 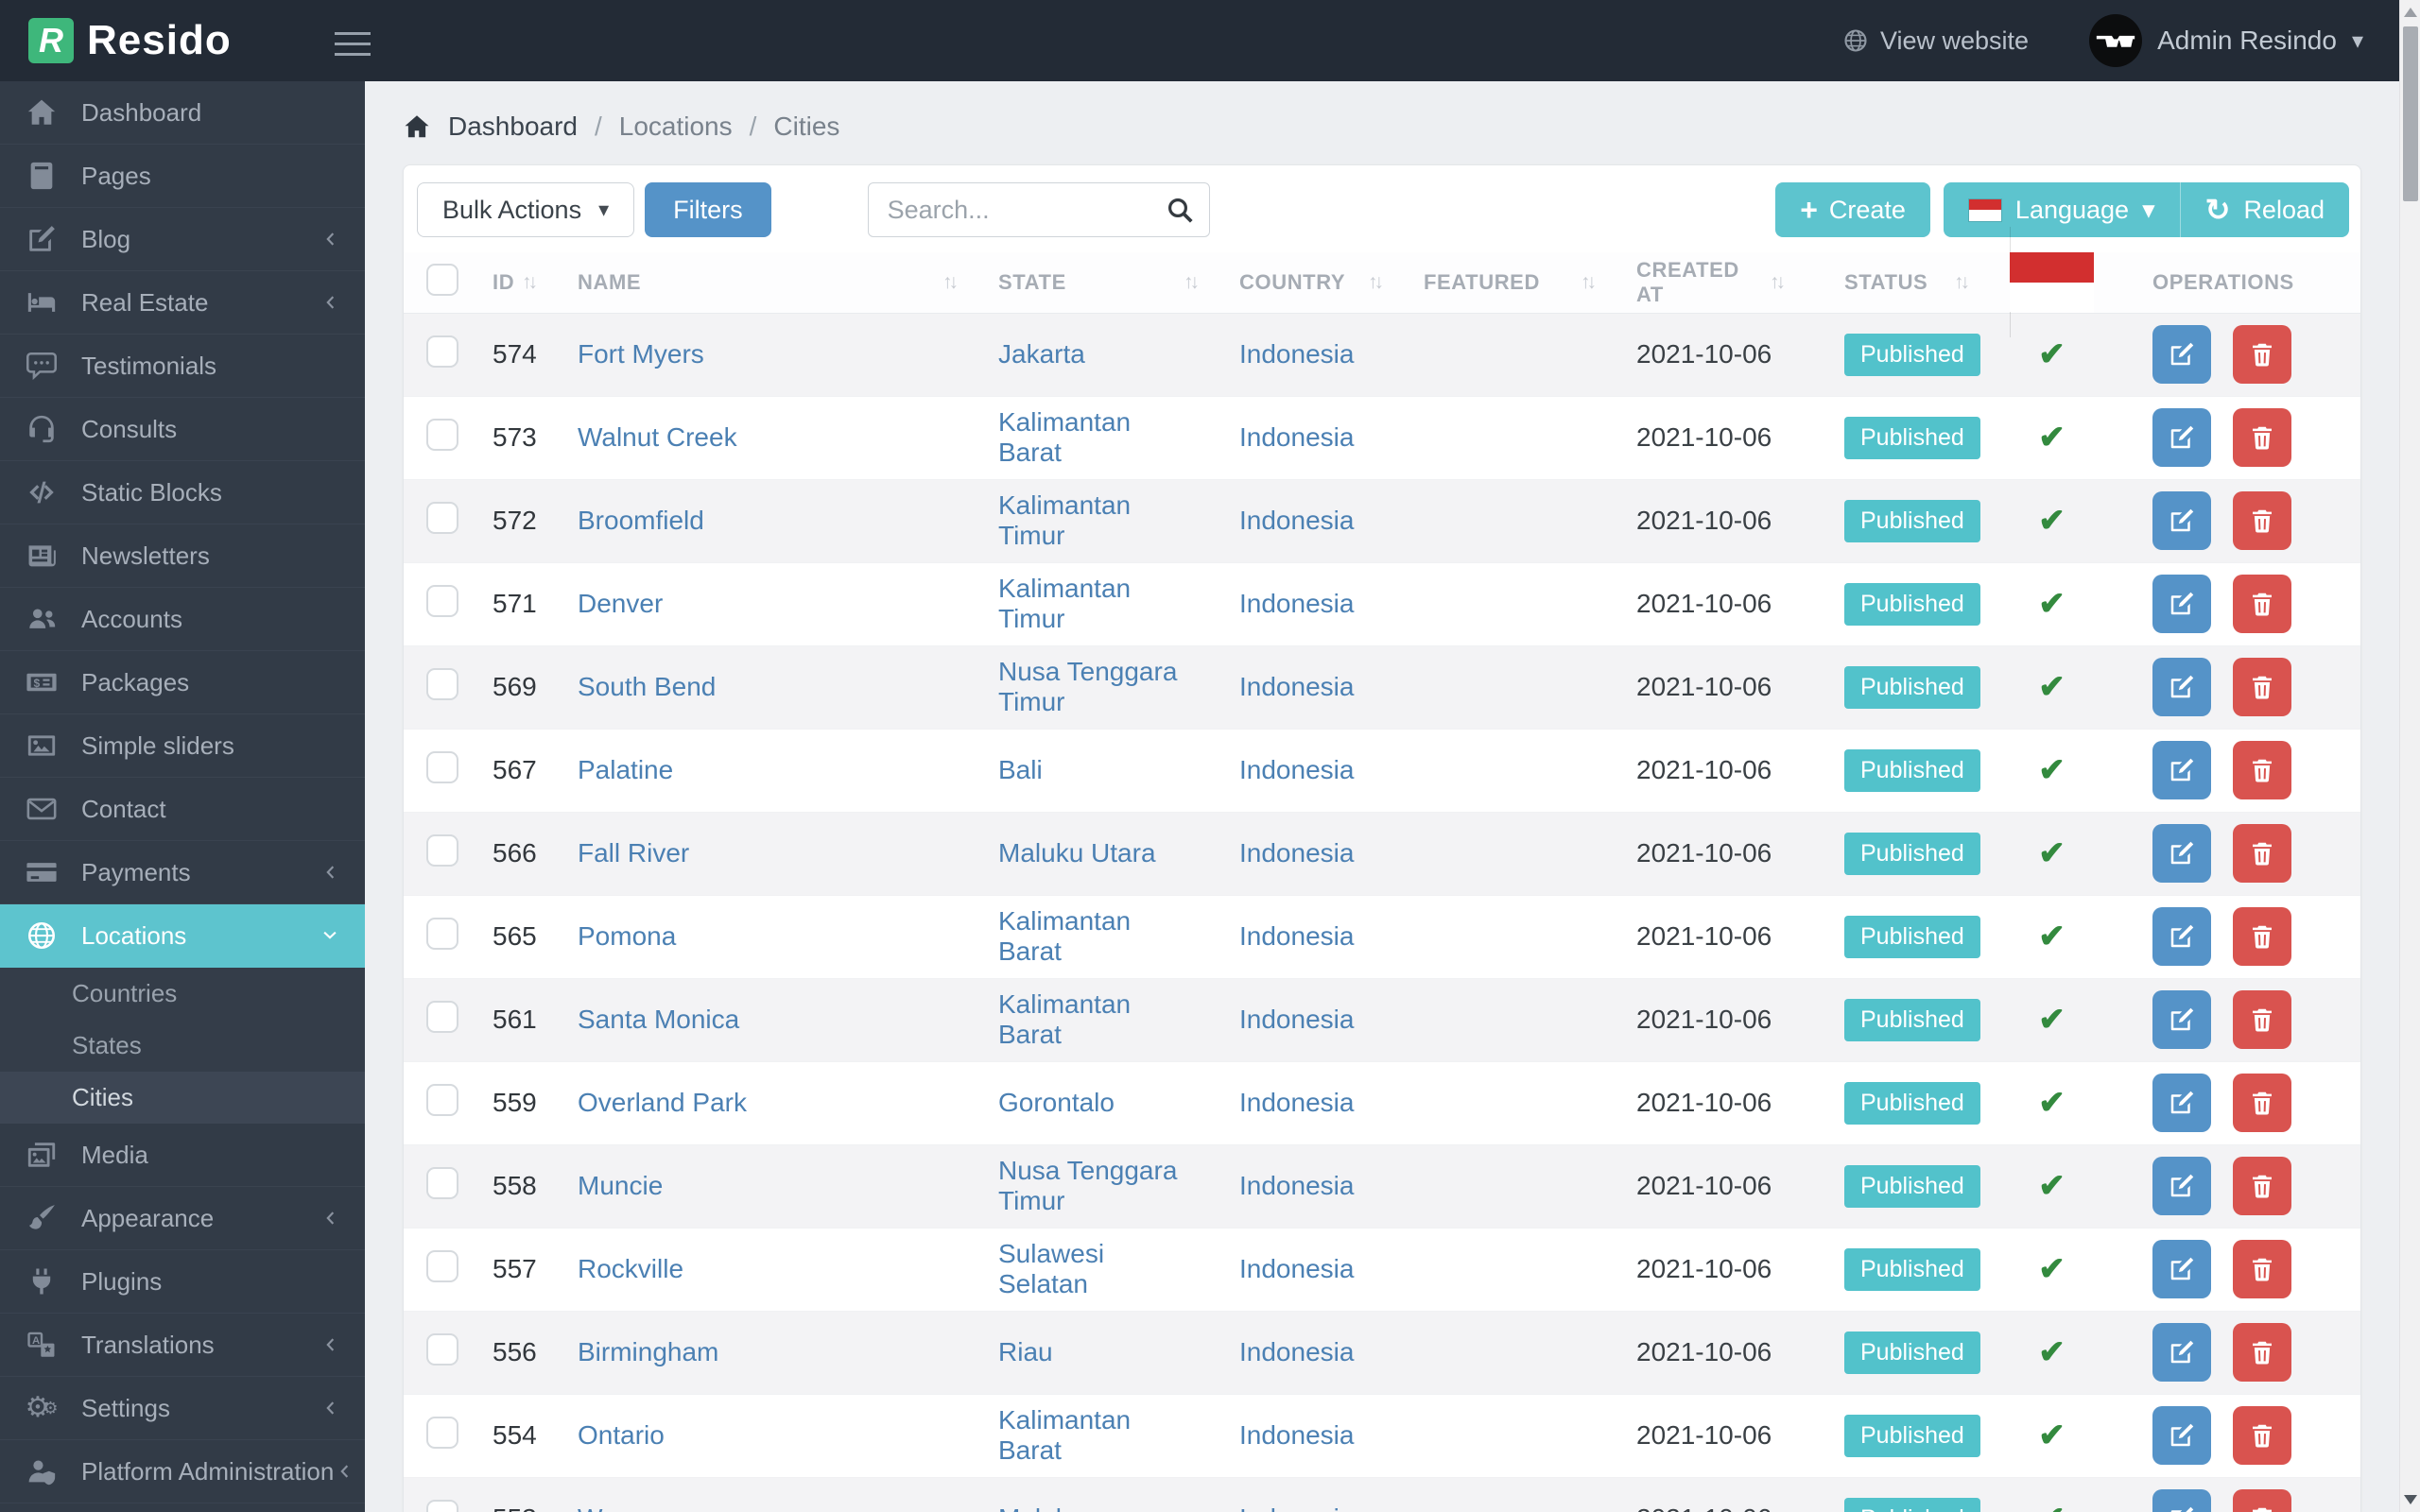 I want to click on sidebar-subitem-cities: Cities, so click(x=182, y=1098).